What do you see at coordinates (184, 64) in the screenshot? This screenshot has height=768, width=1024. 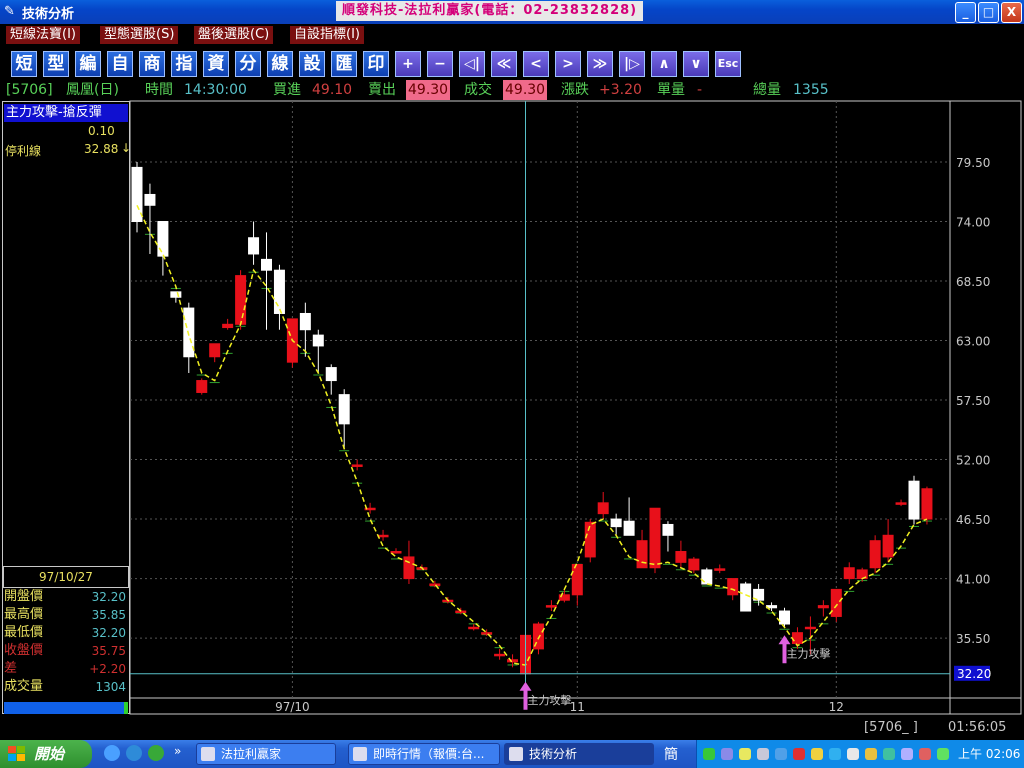 I see `tool-indicator-button: 指` at bounding box center [184, 64].